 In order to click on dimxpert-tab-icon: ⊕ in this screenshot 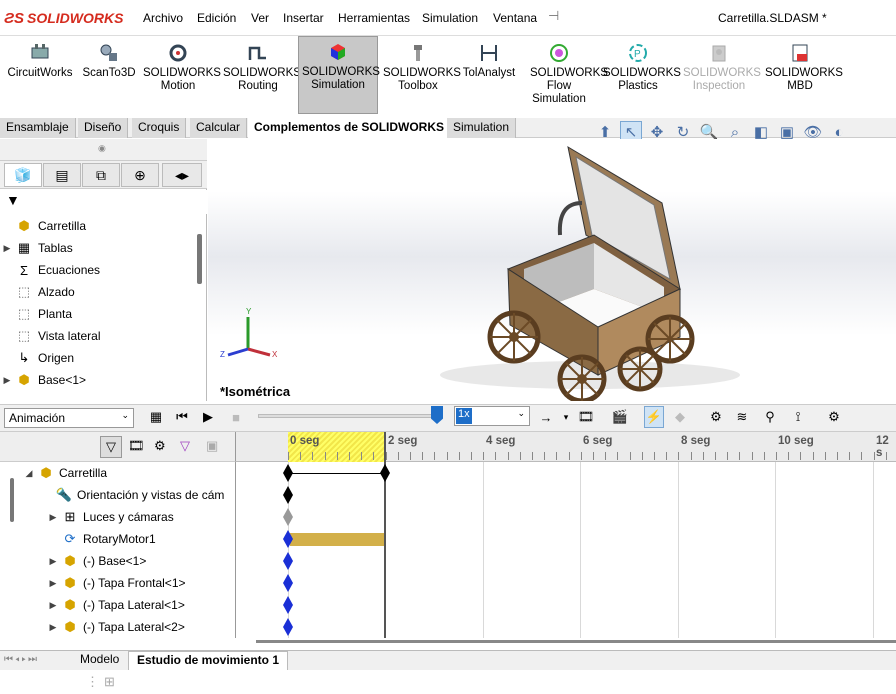, I will do `click(140, 175)`.